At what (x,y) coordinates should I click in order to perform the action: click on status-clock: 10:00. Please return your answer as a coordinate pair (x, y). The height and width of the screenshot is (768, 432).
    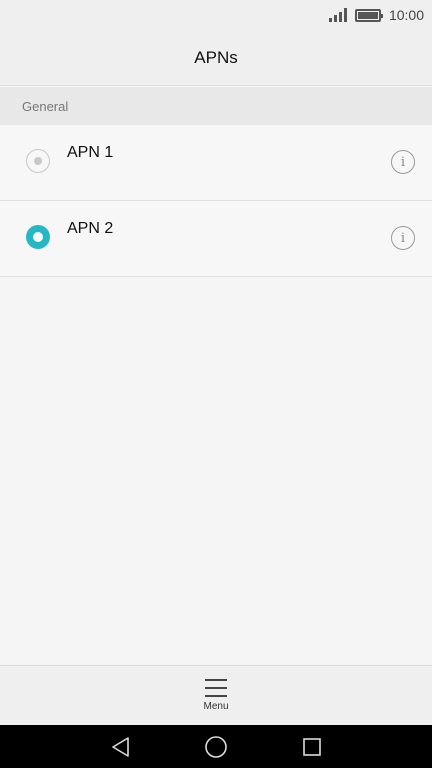
    Looking at the image, I should click on (406, 15).